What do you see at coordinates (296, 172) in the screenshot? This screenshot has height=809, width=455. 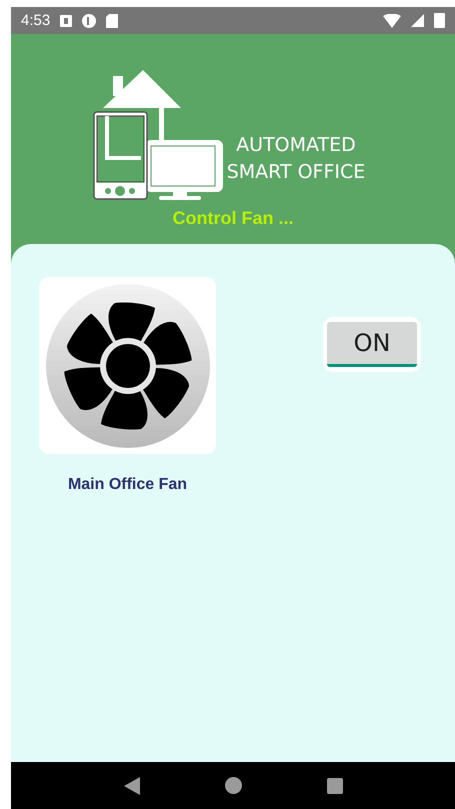 I see `logo-text: SMART OFFICE` at bounding box center [296, 172].